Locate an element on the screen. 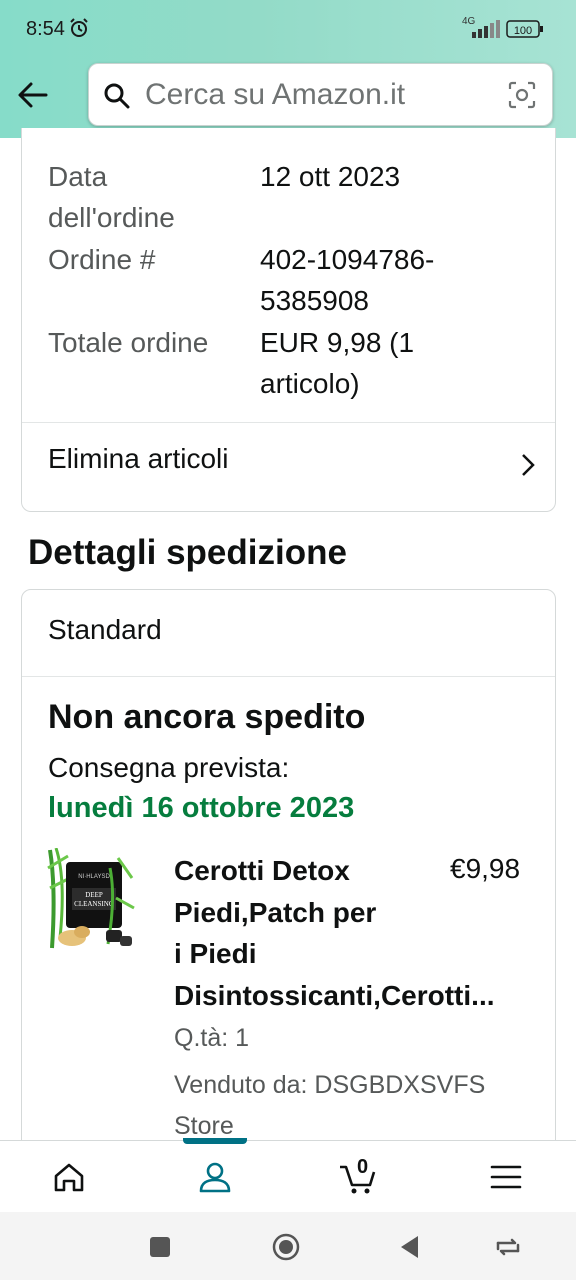  product-quantity: Q.tà: 1 is located at coordinates (212, 1038).